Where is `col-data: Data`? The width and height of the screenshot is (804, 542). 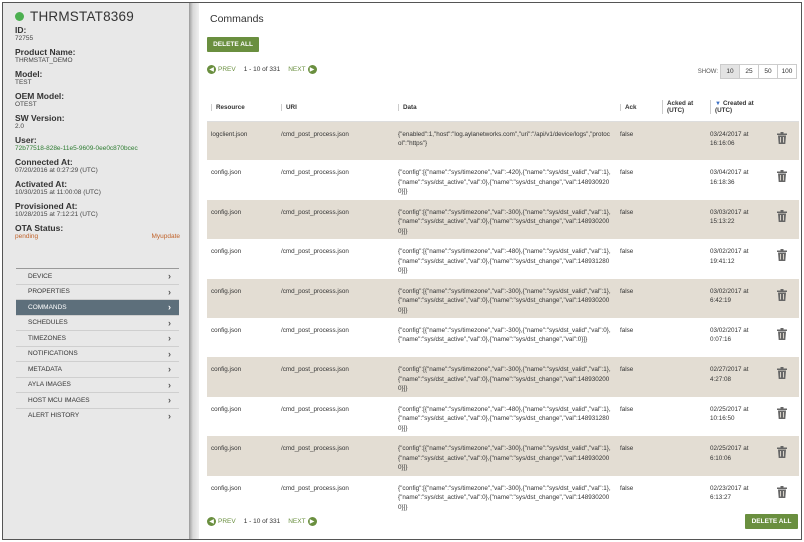
col-data: Data is located at coordinates (505, 108).